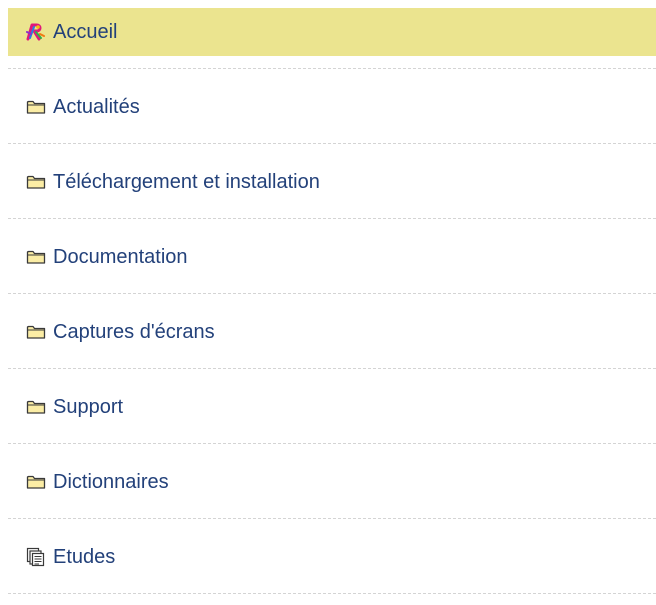 Image resolution: width=656 pixels, height=605 pixels. I want to click on menu-item-label: Dictionnaires, so click(111, 482).